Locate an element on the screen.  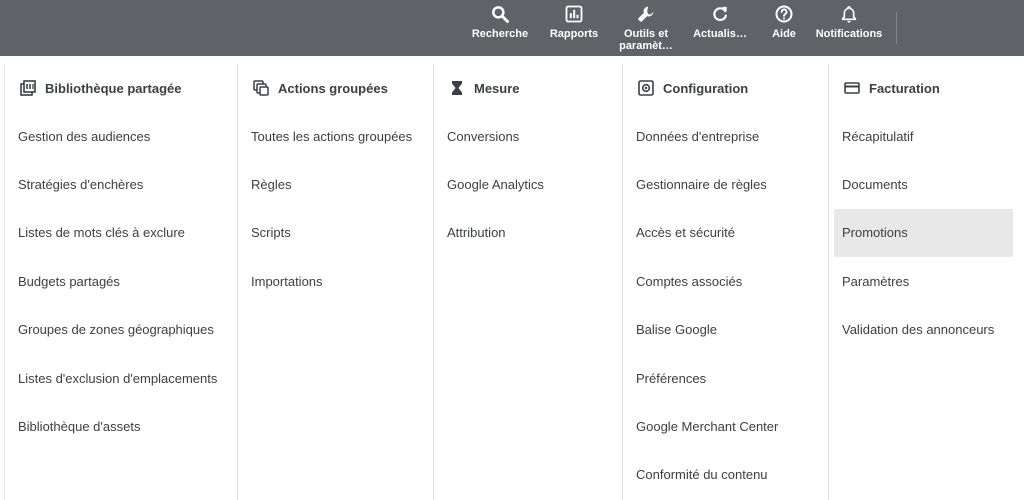
column-header: Bibliothèque partagée is located at coordinates (121, 88).